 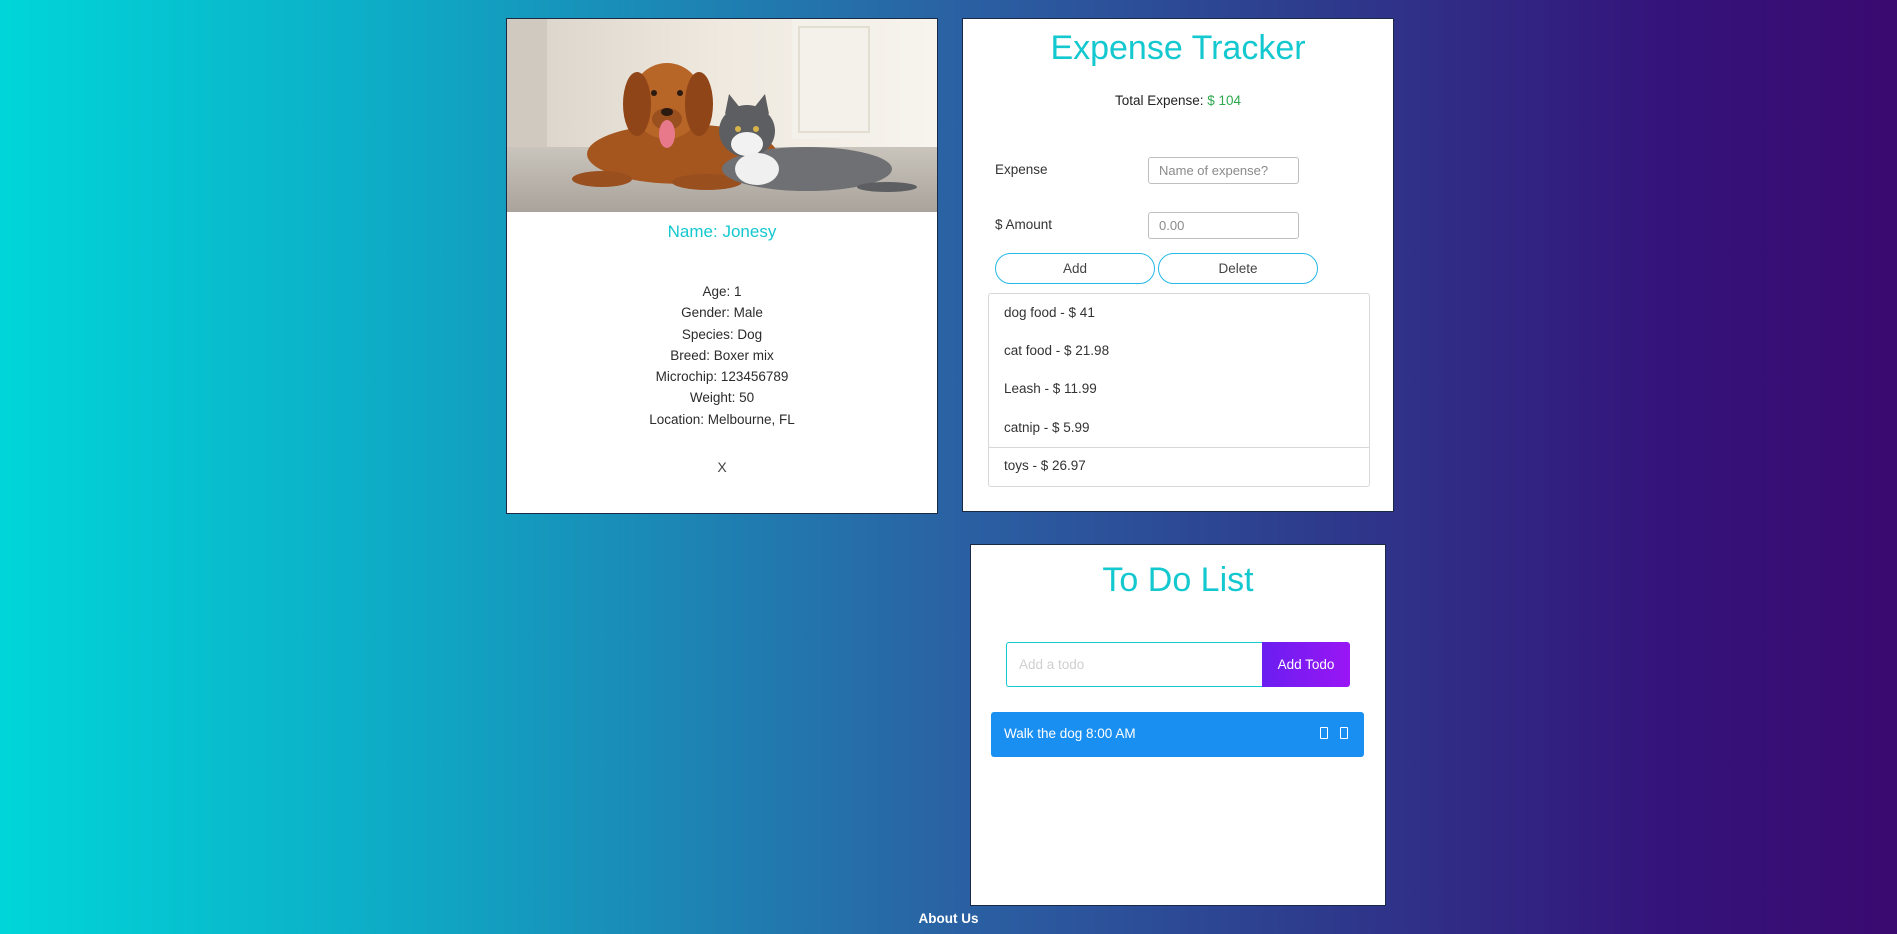 What do you see at coordinates (1045, 465) in the screenshot?
I see `expense-list-item: toys - $ 26.97` at bounding box center [1045, 465].